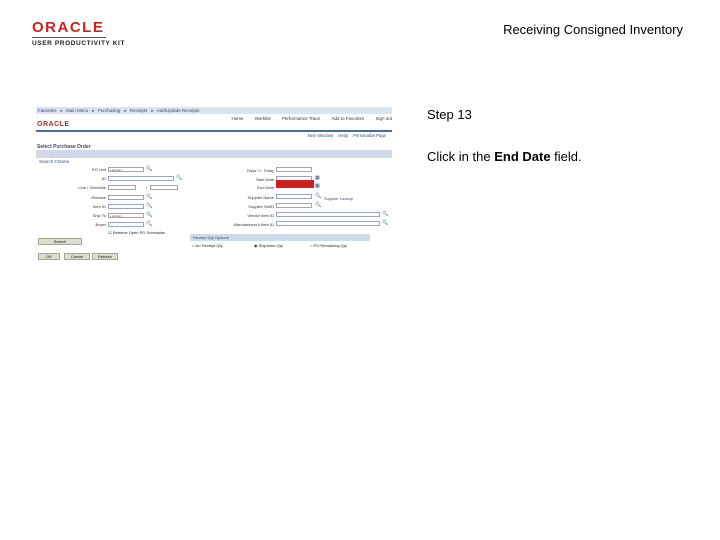 The width and height of the screenshot is (720, 540). Describe the element at coordinates (77, 256) in the screenshot. I see `cancel-button: Cancel` at that location.